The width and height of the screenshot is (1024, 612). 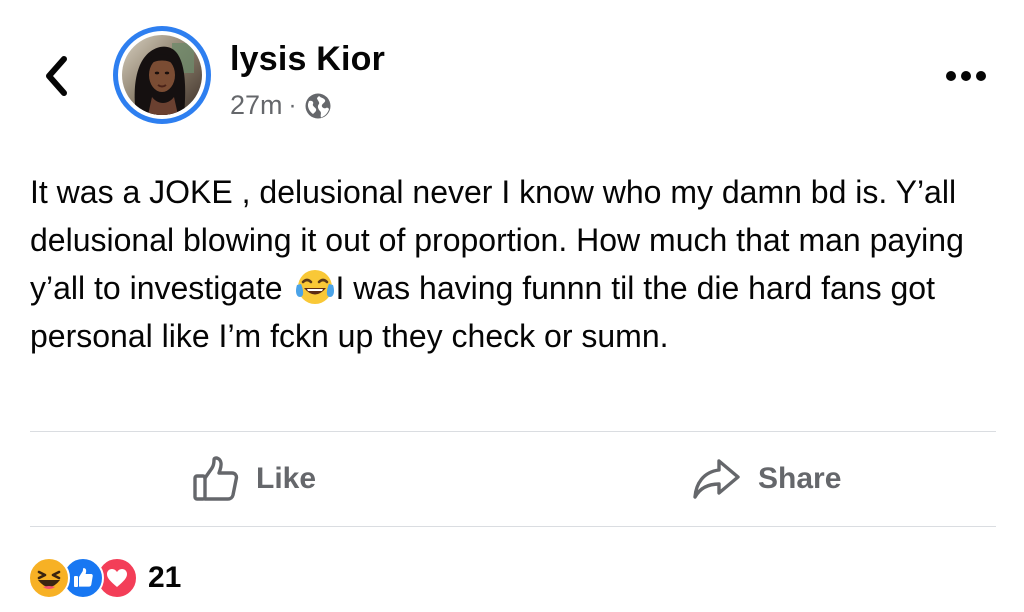 I want to click on more-options-icon, so click(x=966, y=76).